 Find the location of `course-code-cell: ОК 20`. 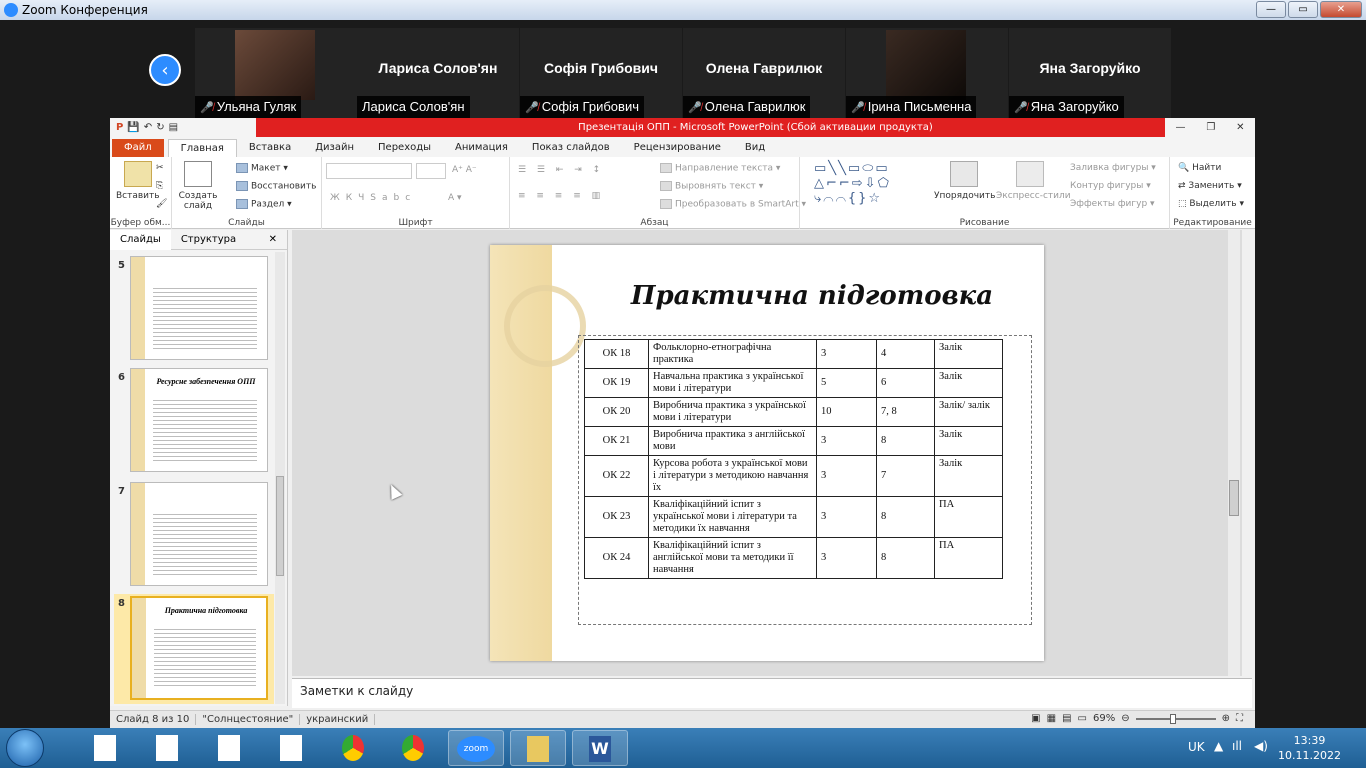

course-code-cell: ОК 20 is located at coordinates (616, 412).